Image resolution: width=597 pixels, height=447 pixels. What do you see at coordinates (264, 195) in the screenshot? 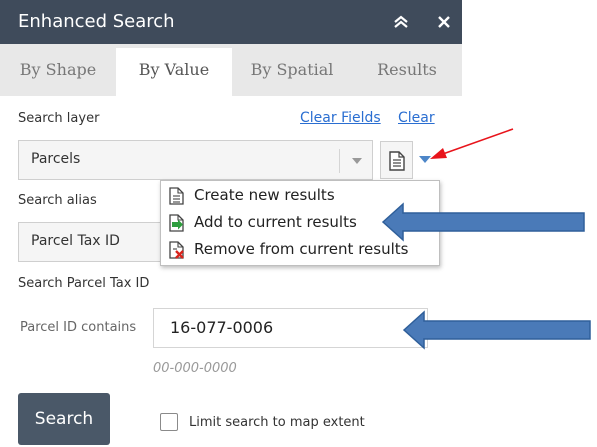
I see `menu-item-label: Create new results` at bounding box center [264, 195].